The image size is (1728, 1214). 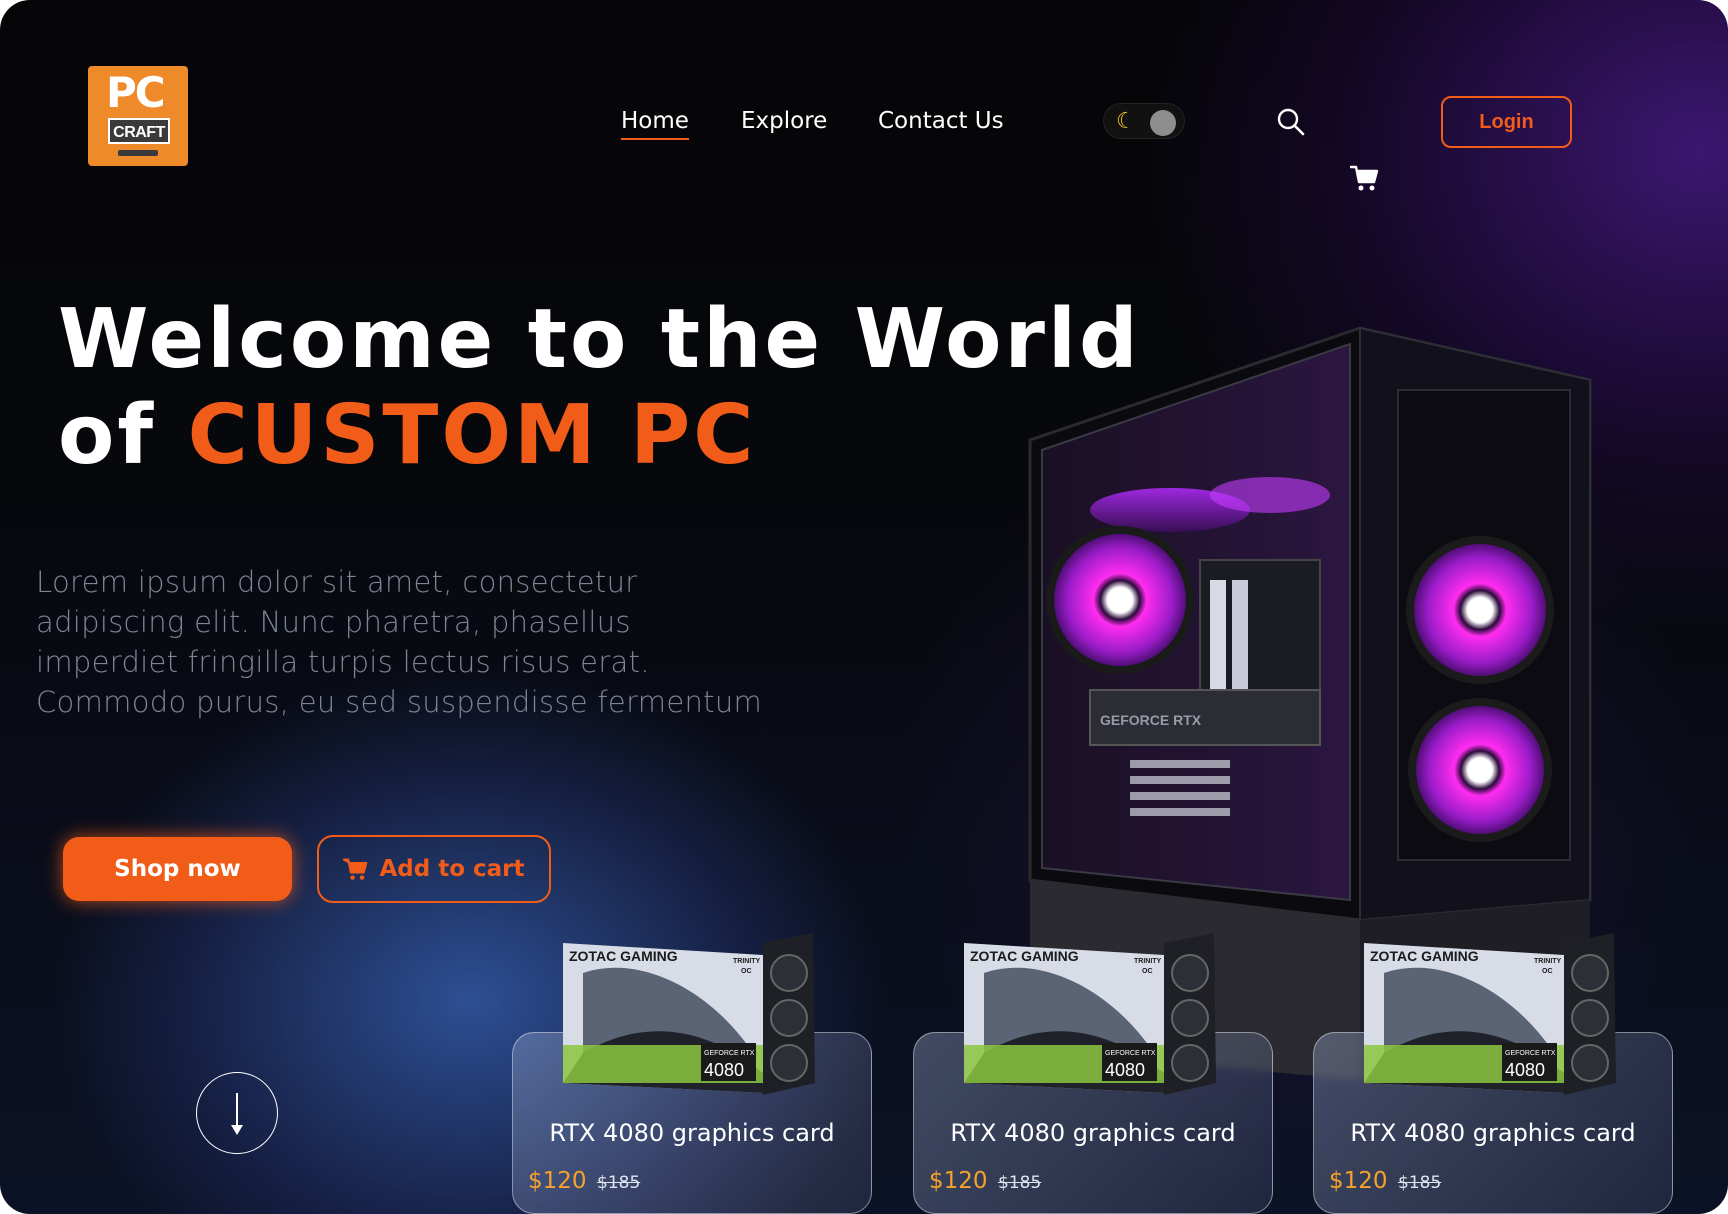 I want to click on moon-icon: ☾, so click(x=1126, y=120).